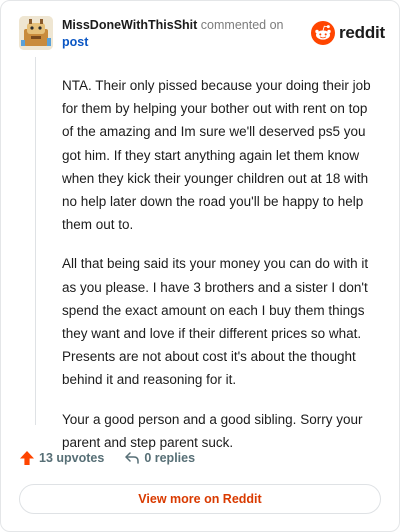 This screenshot has height=532, width=400. I want to click on view-more-button: View more on Reddit, so click(200, 499).